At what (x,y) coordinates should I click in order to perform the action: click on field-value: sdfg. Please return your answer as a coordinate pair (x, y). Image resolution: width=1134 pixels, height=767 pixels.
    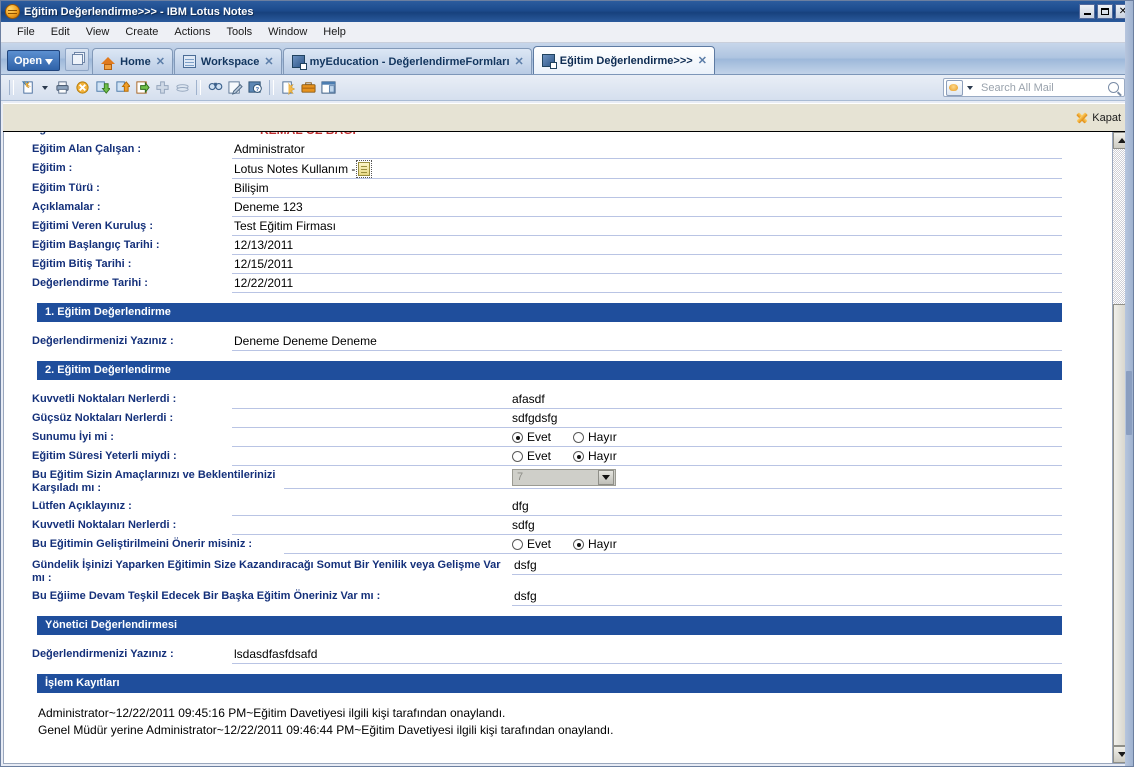
    Looking at the image, I should click on (647, 525).